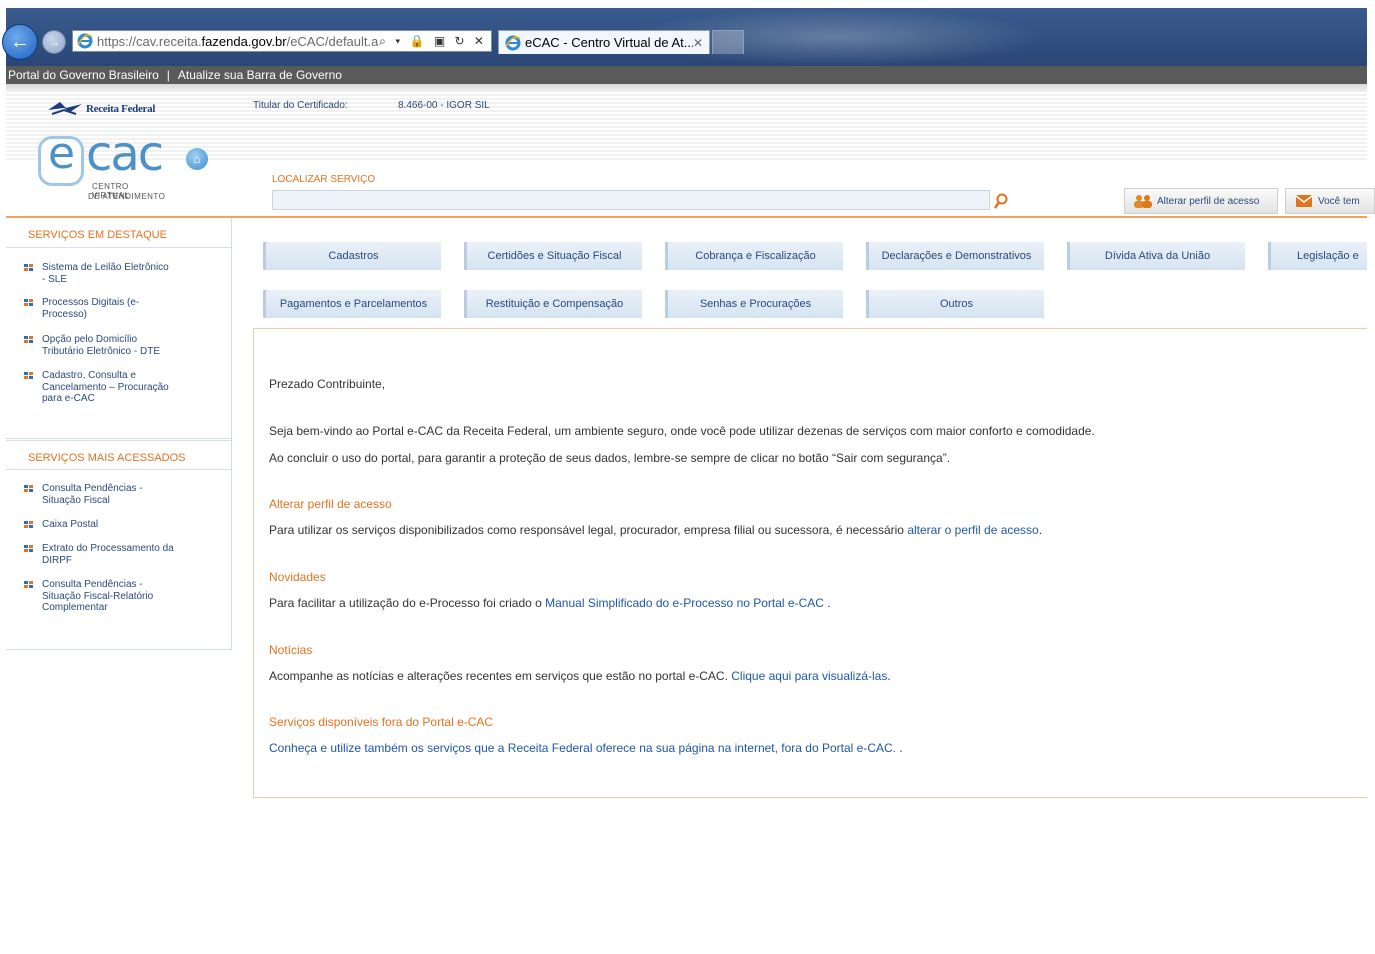 The image size is (1375, 954). I want to click on alterar-perfil-button: Alterar perfil de acesso, so click(1201, 201).